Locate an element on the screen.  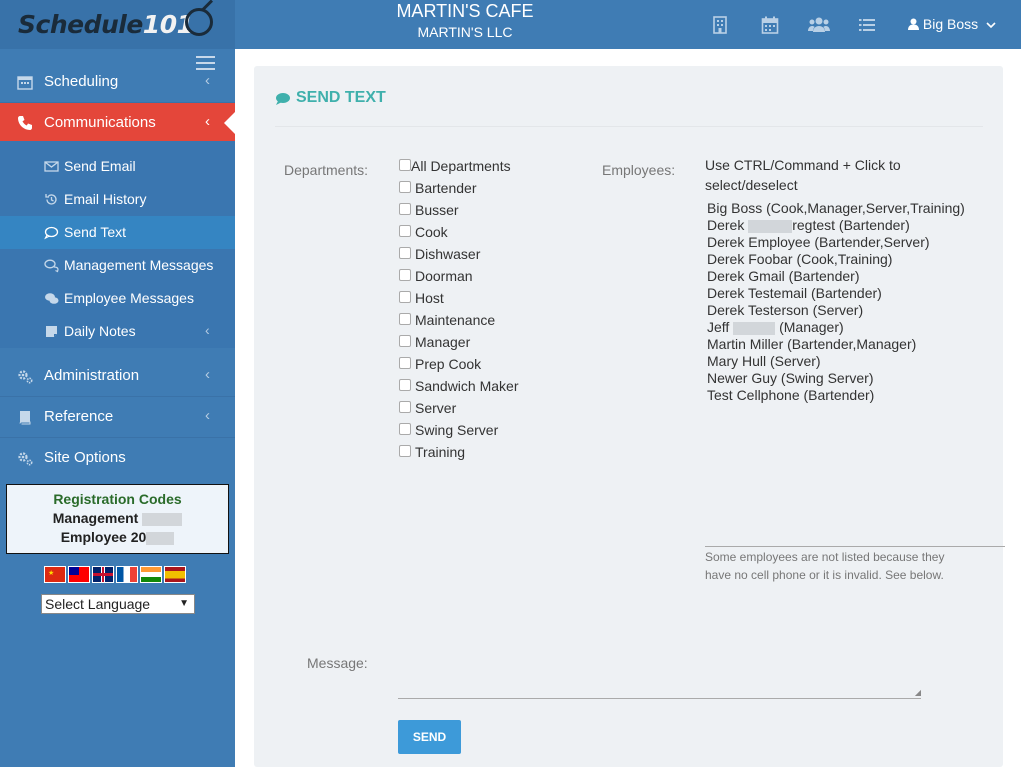
sidebar-item-site-options: Site Options is located at coordinates (117, 458).